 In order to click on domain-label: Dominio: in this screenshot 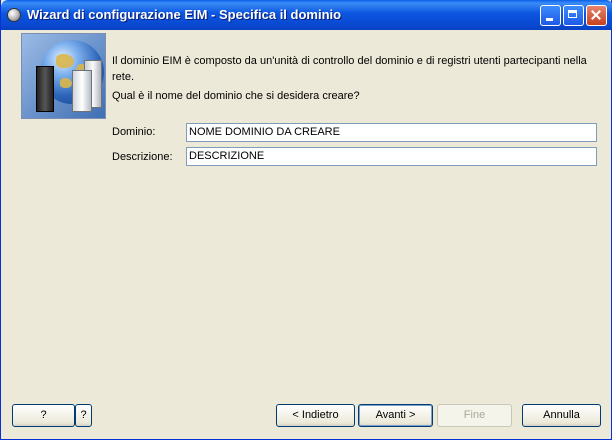, I will do `click(134, 132)`.